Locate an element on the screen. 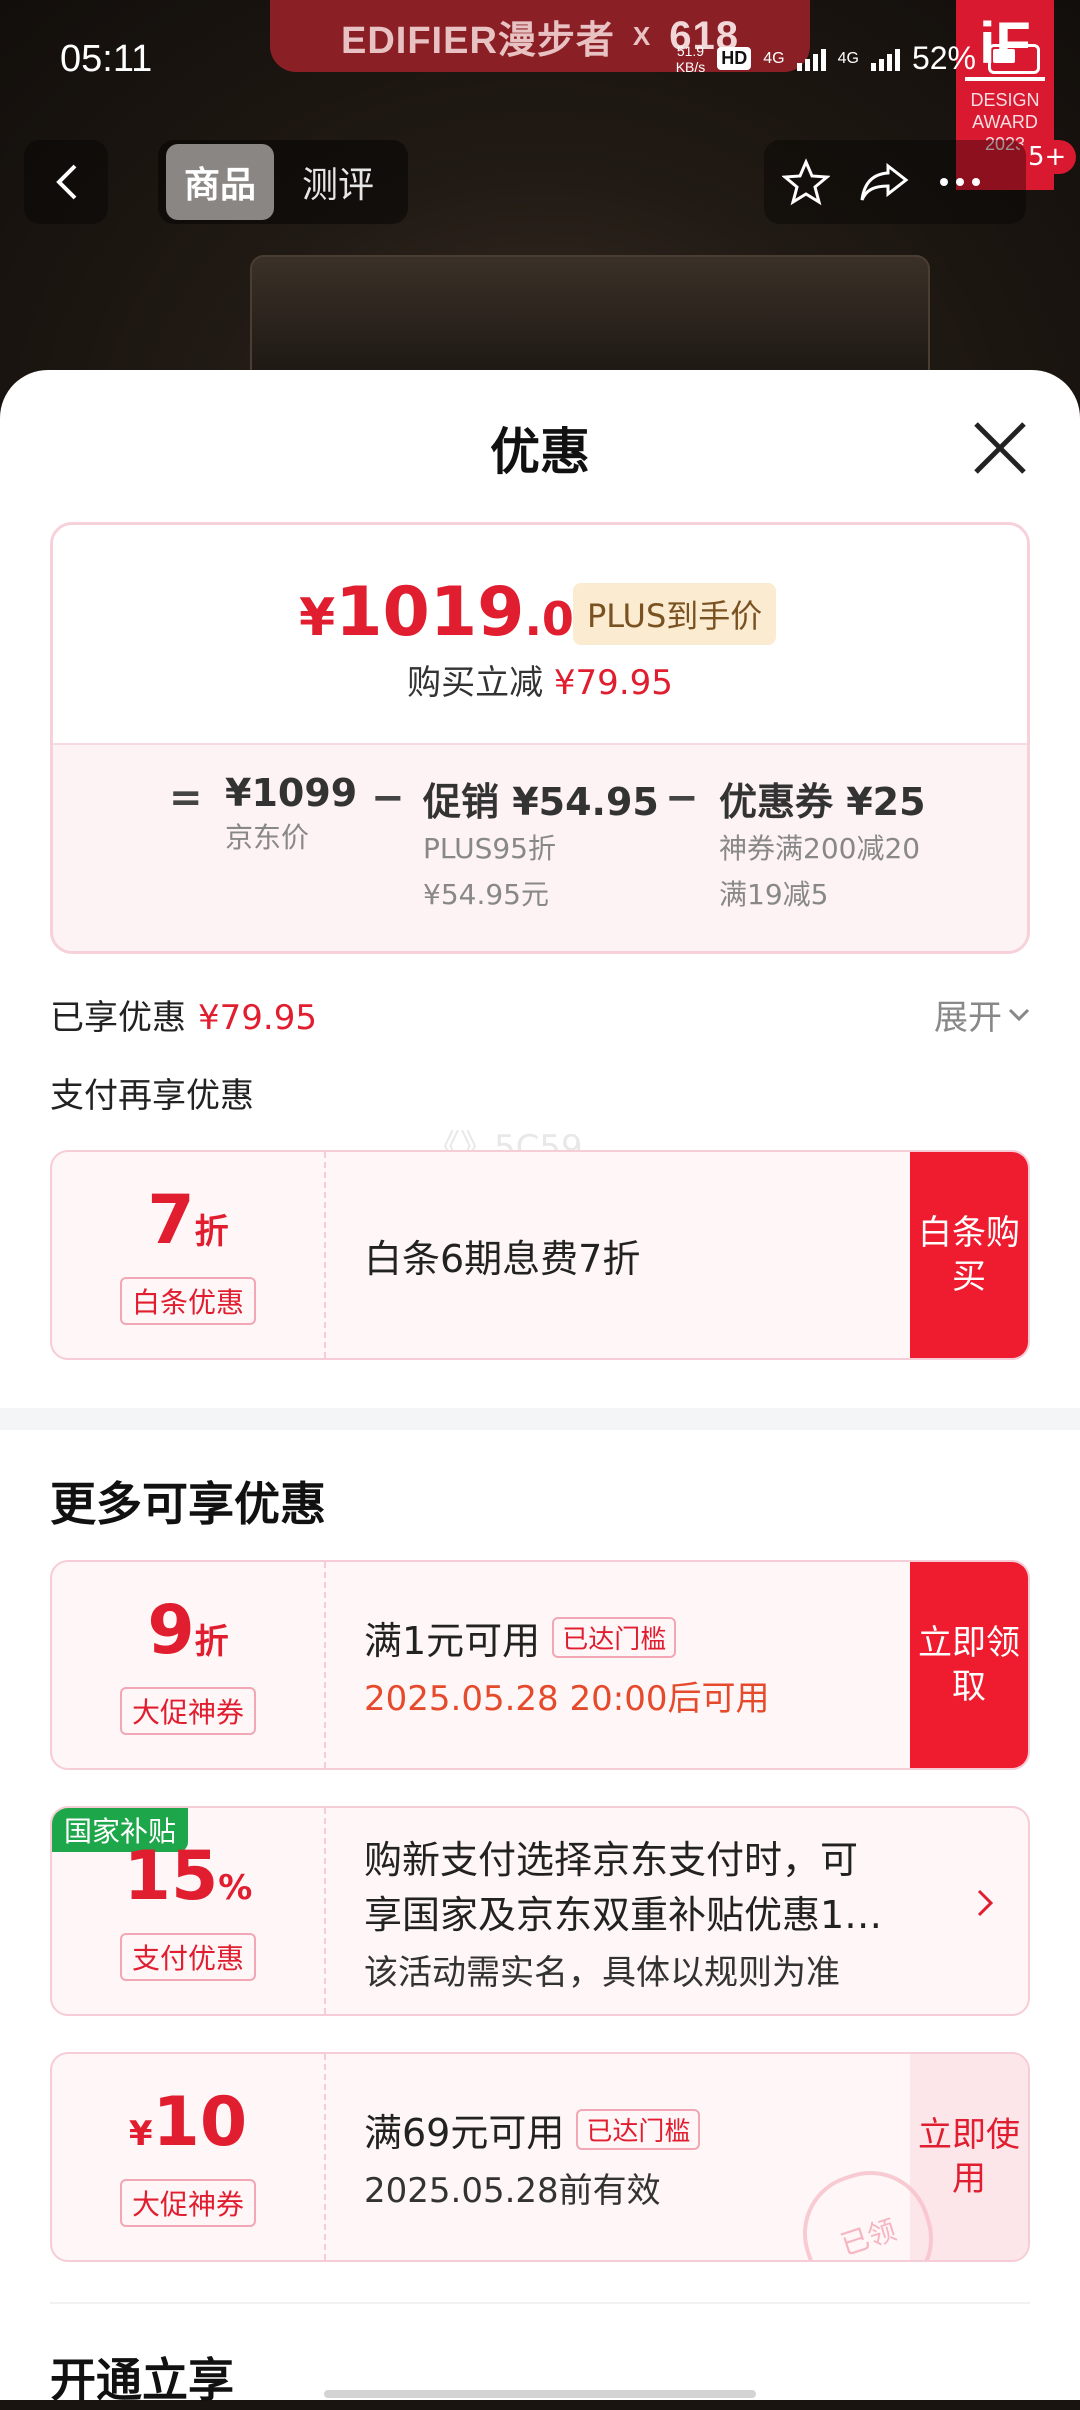 The width and height of the screenshot is (1080, 2410). price-symbol: ¥ is located at coordinates (317, 618).